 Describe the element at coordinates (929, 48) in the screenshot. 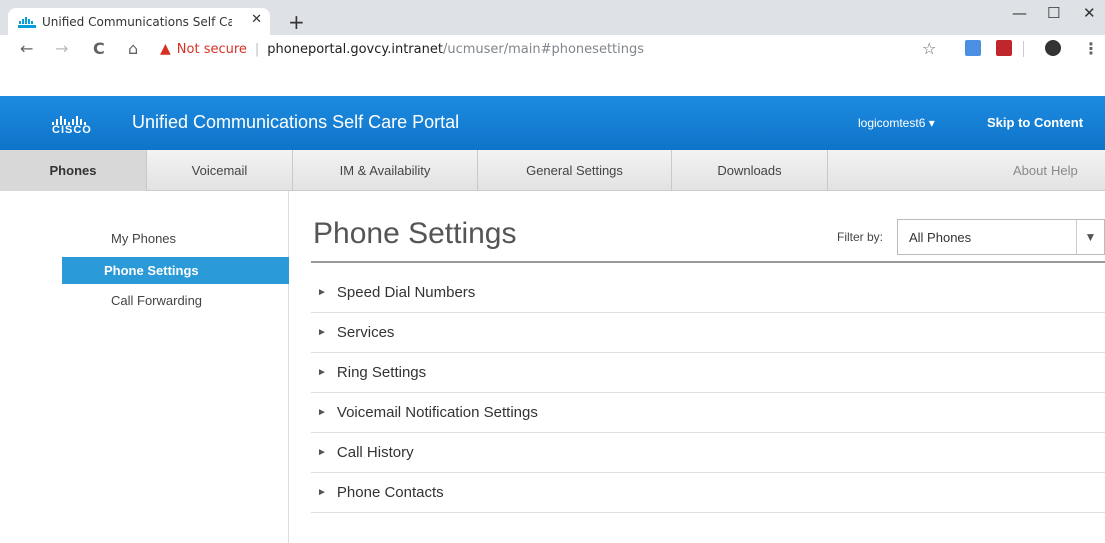

I see `bookmark-star-icon: ☆` at that location.